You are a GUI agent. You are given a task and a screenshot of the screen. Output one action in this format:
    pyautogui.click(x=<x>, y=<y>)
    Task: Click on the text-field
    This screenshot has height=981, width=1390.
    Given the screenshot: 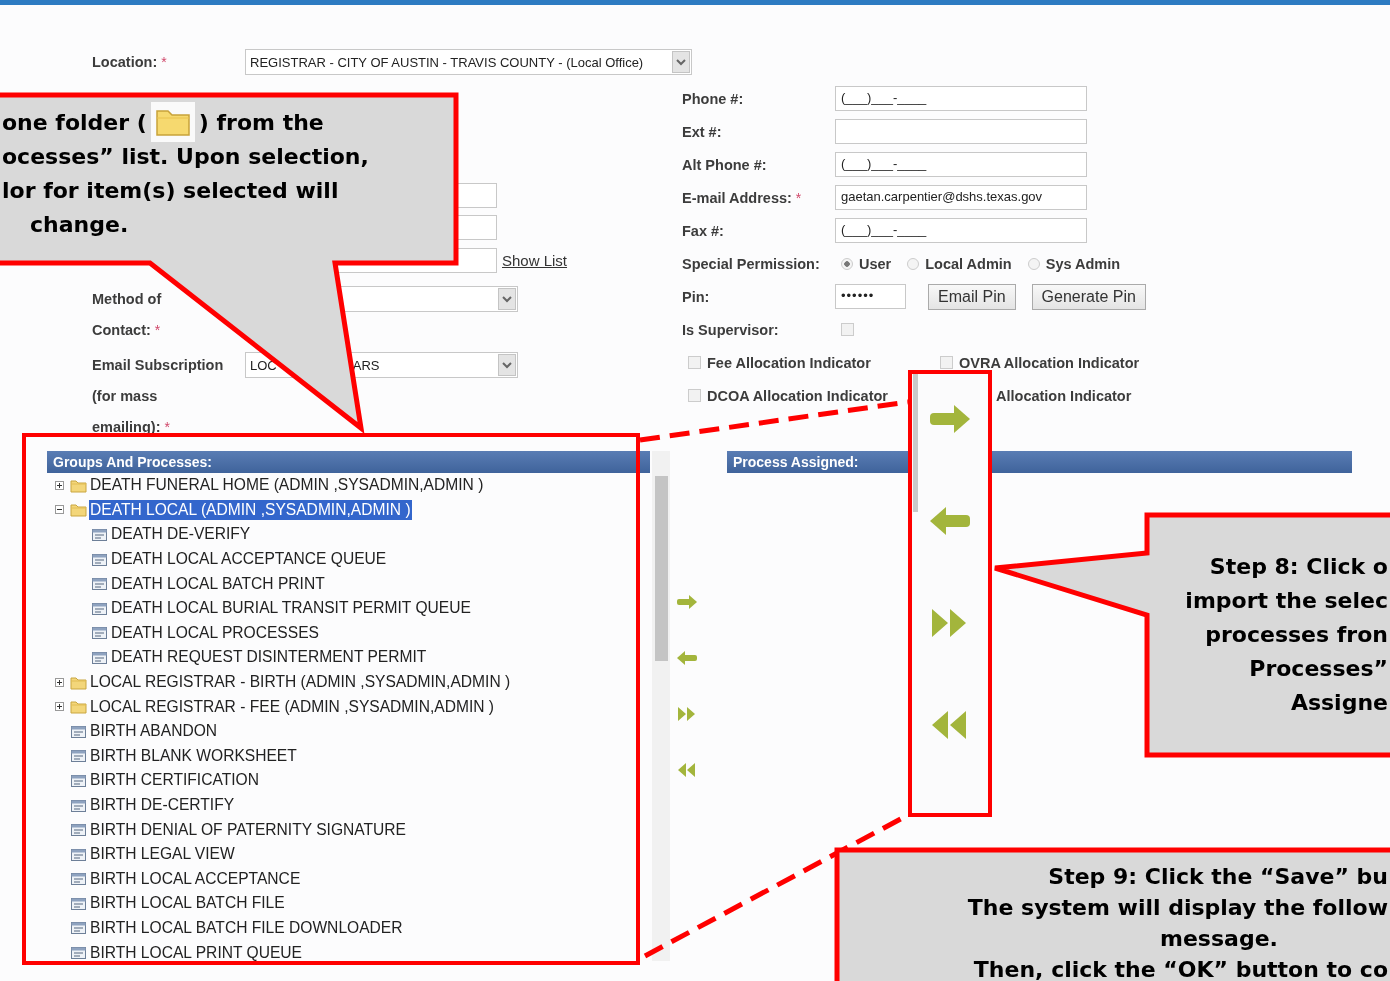 What is the action you would take?
    pyautogui.click(x=961, y=131)
    